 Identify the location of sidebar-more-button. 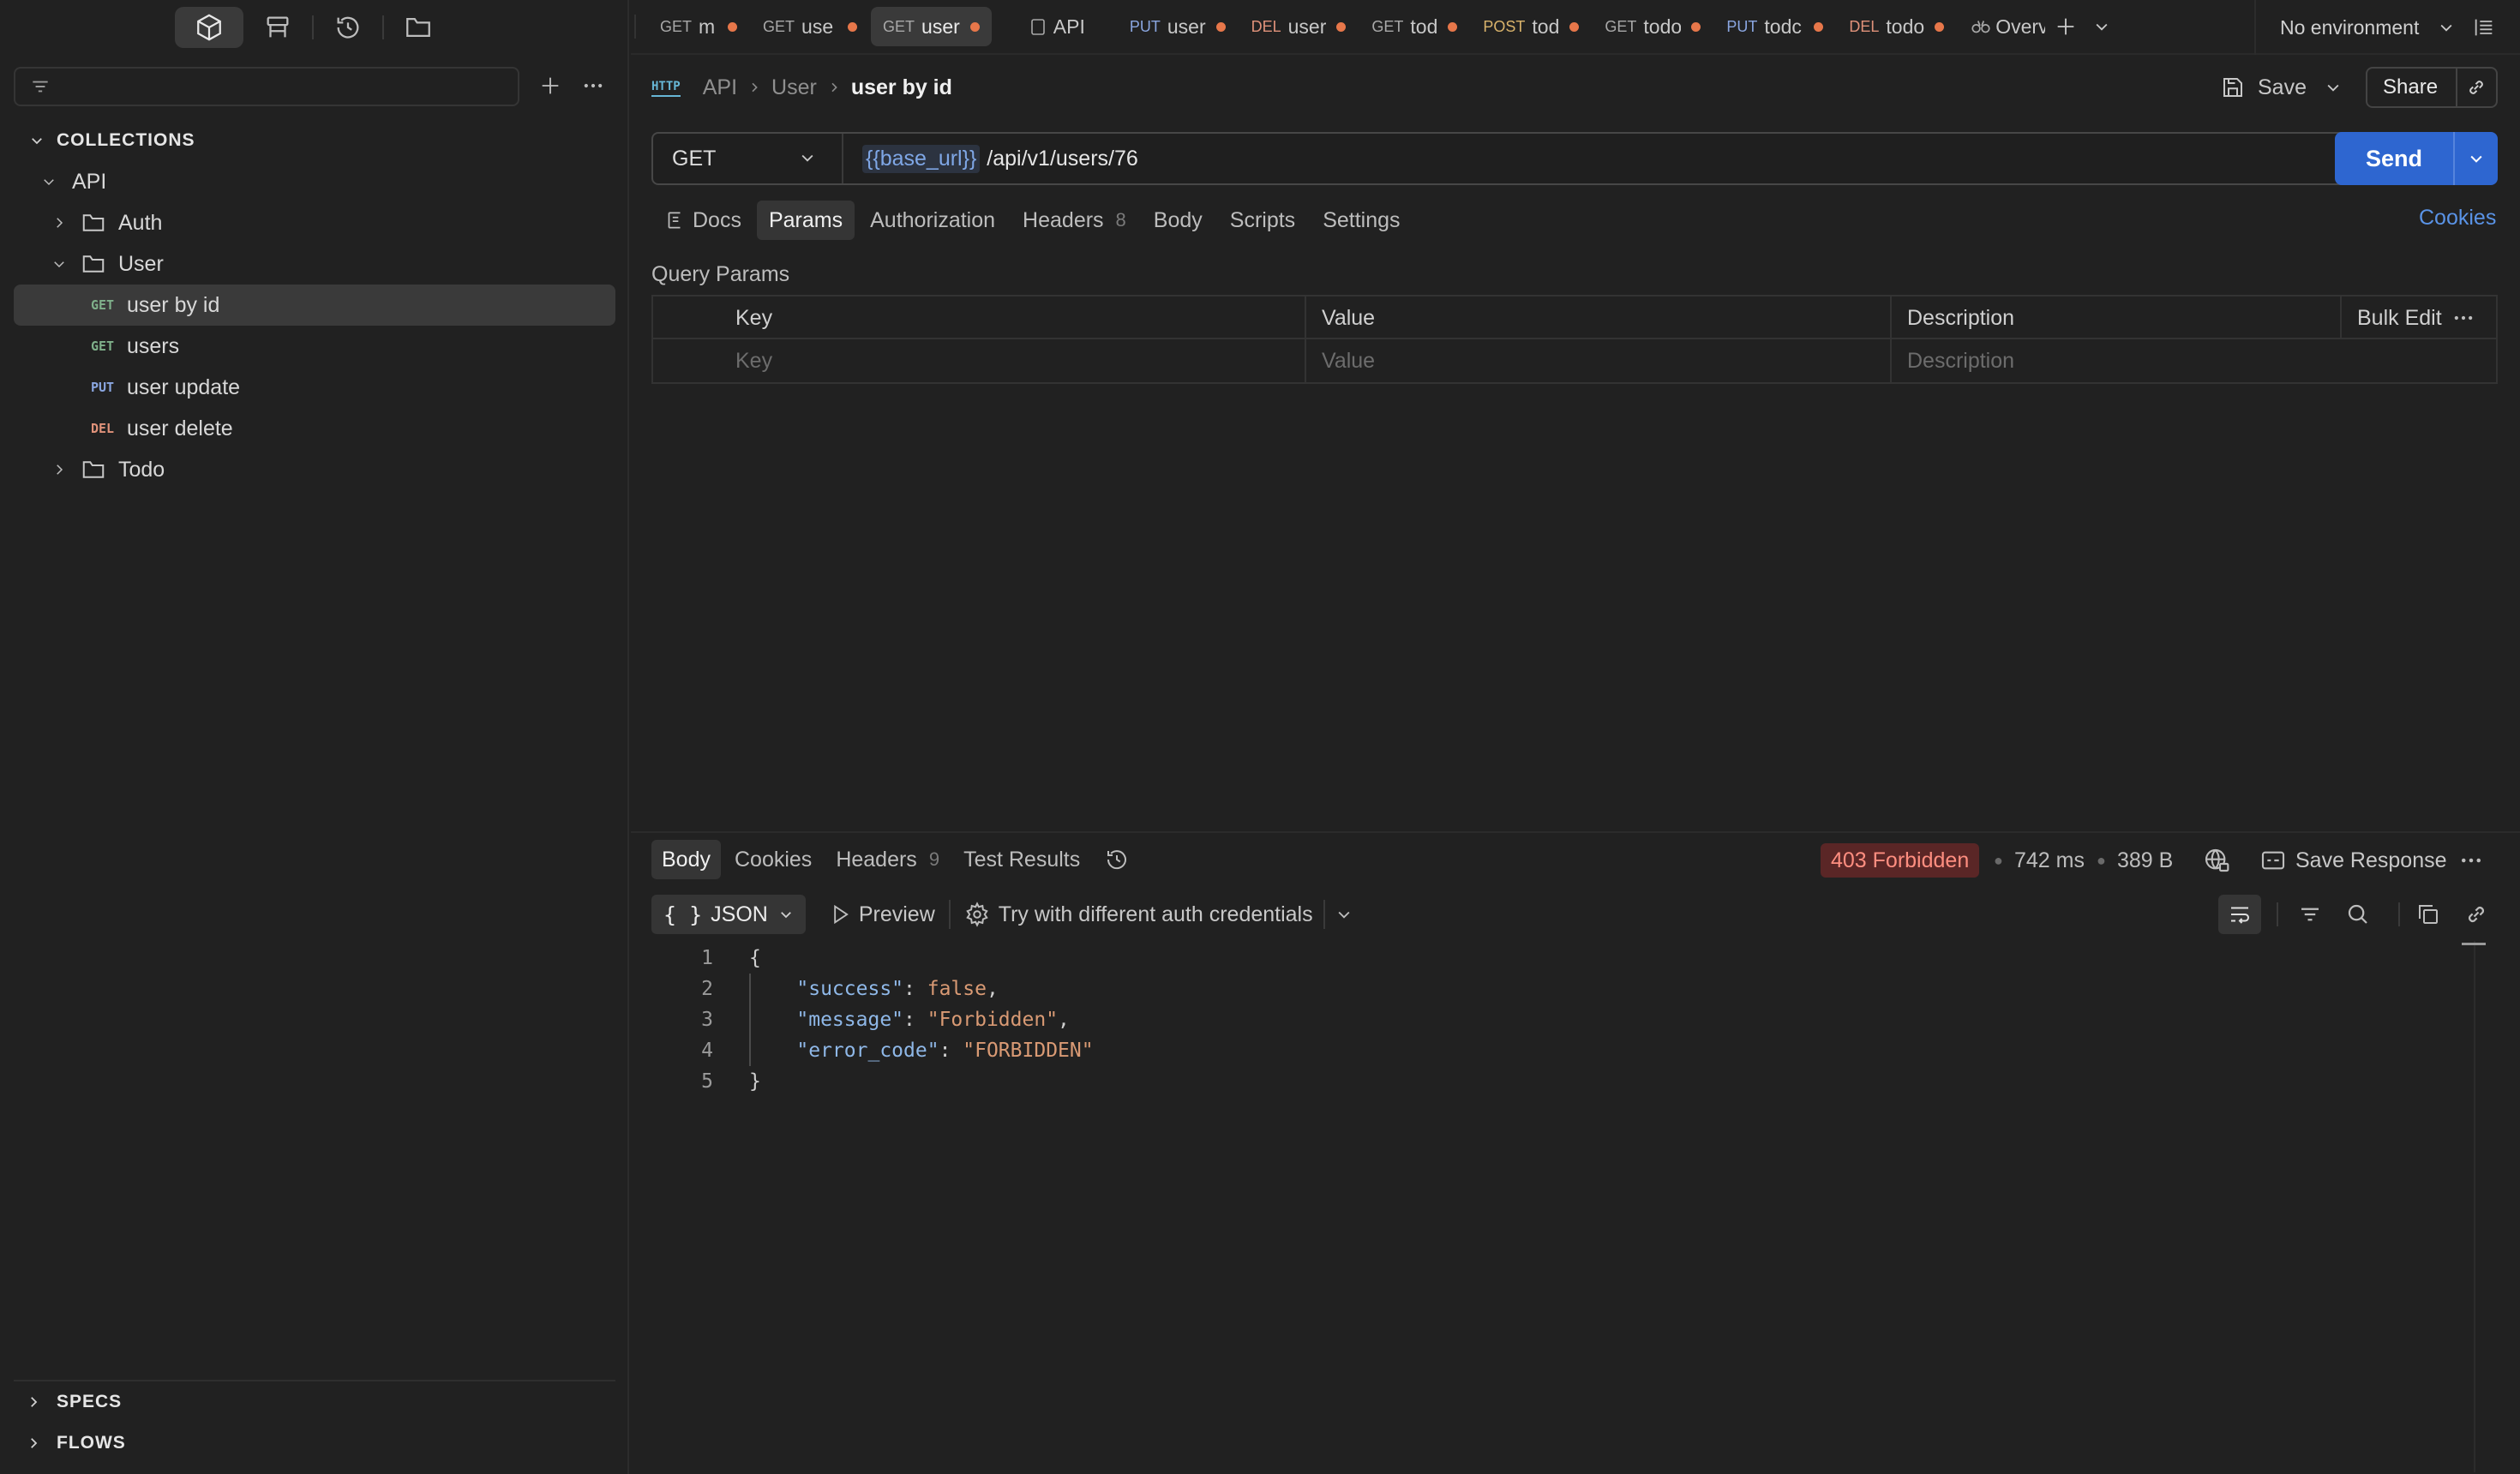
(593, 86).